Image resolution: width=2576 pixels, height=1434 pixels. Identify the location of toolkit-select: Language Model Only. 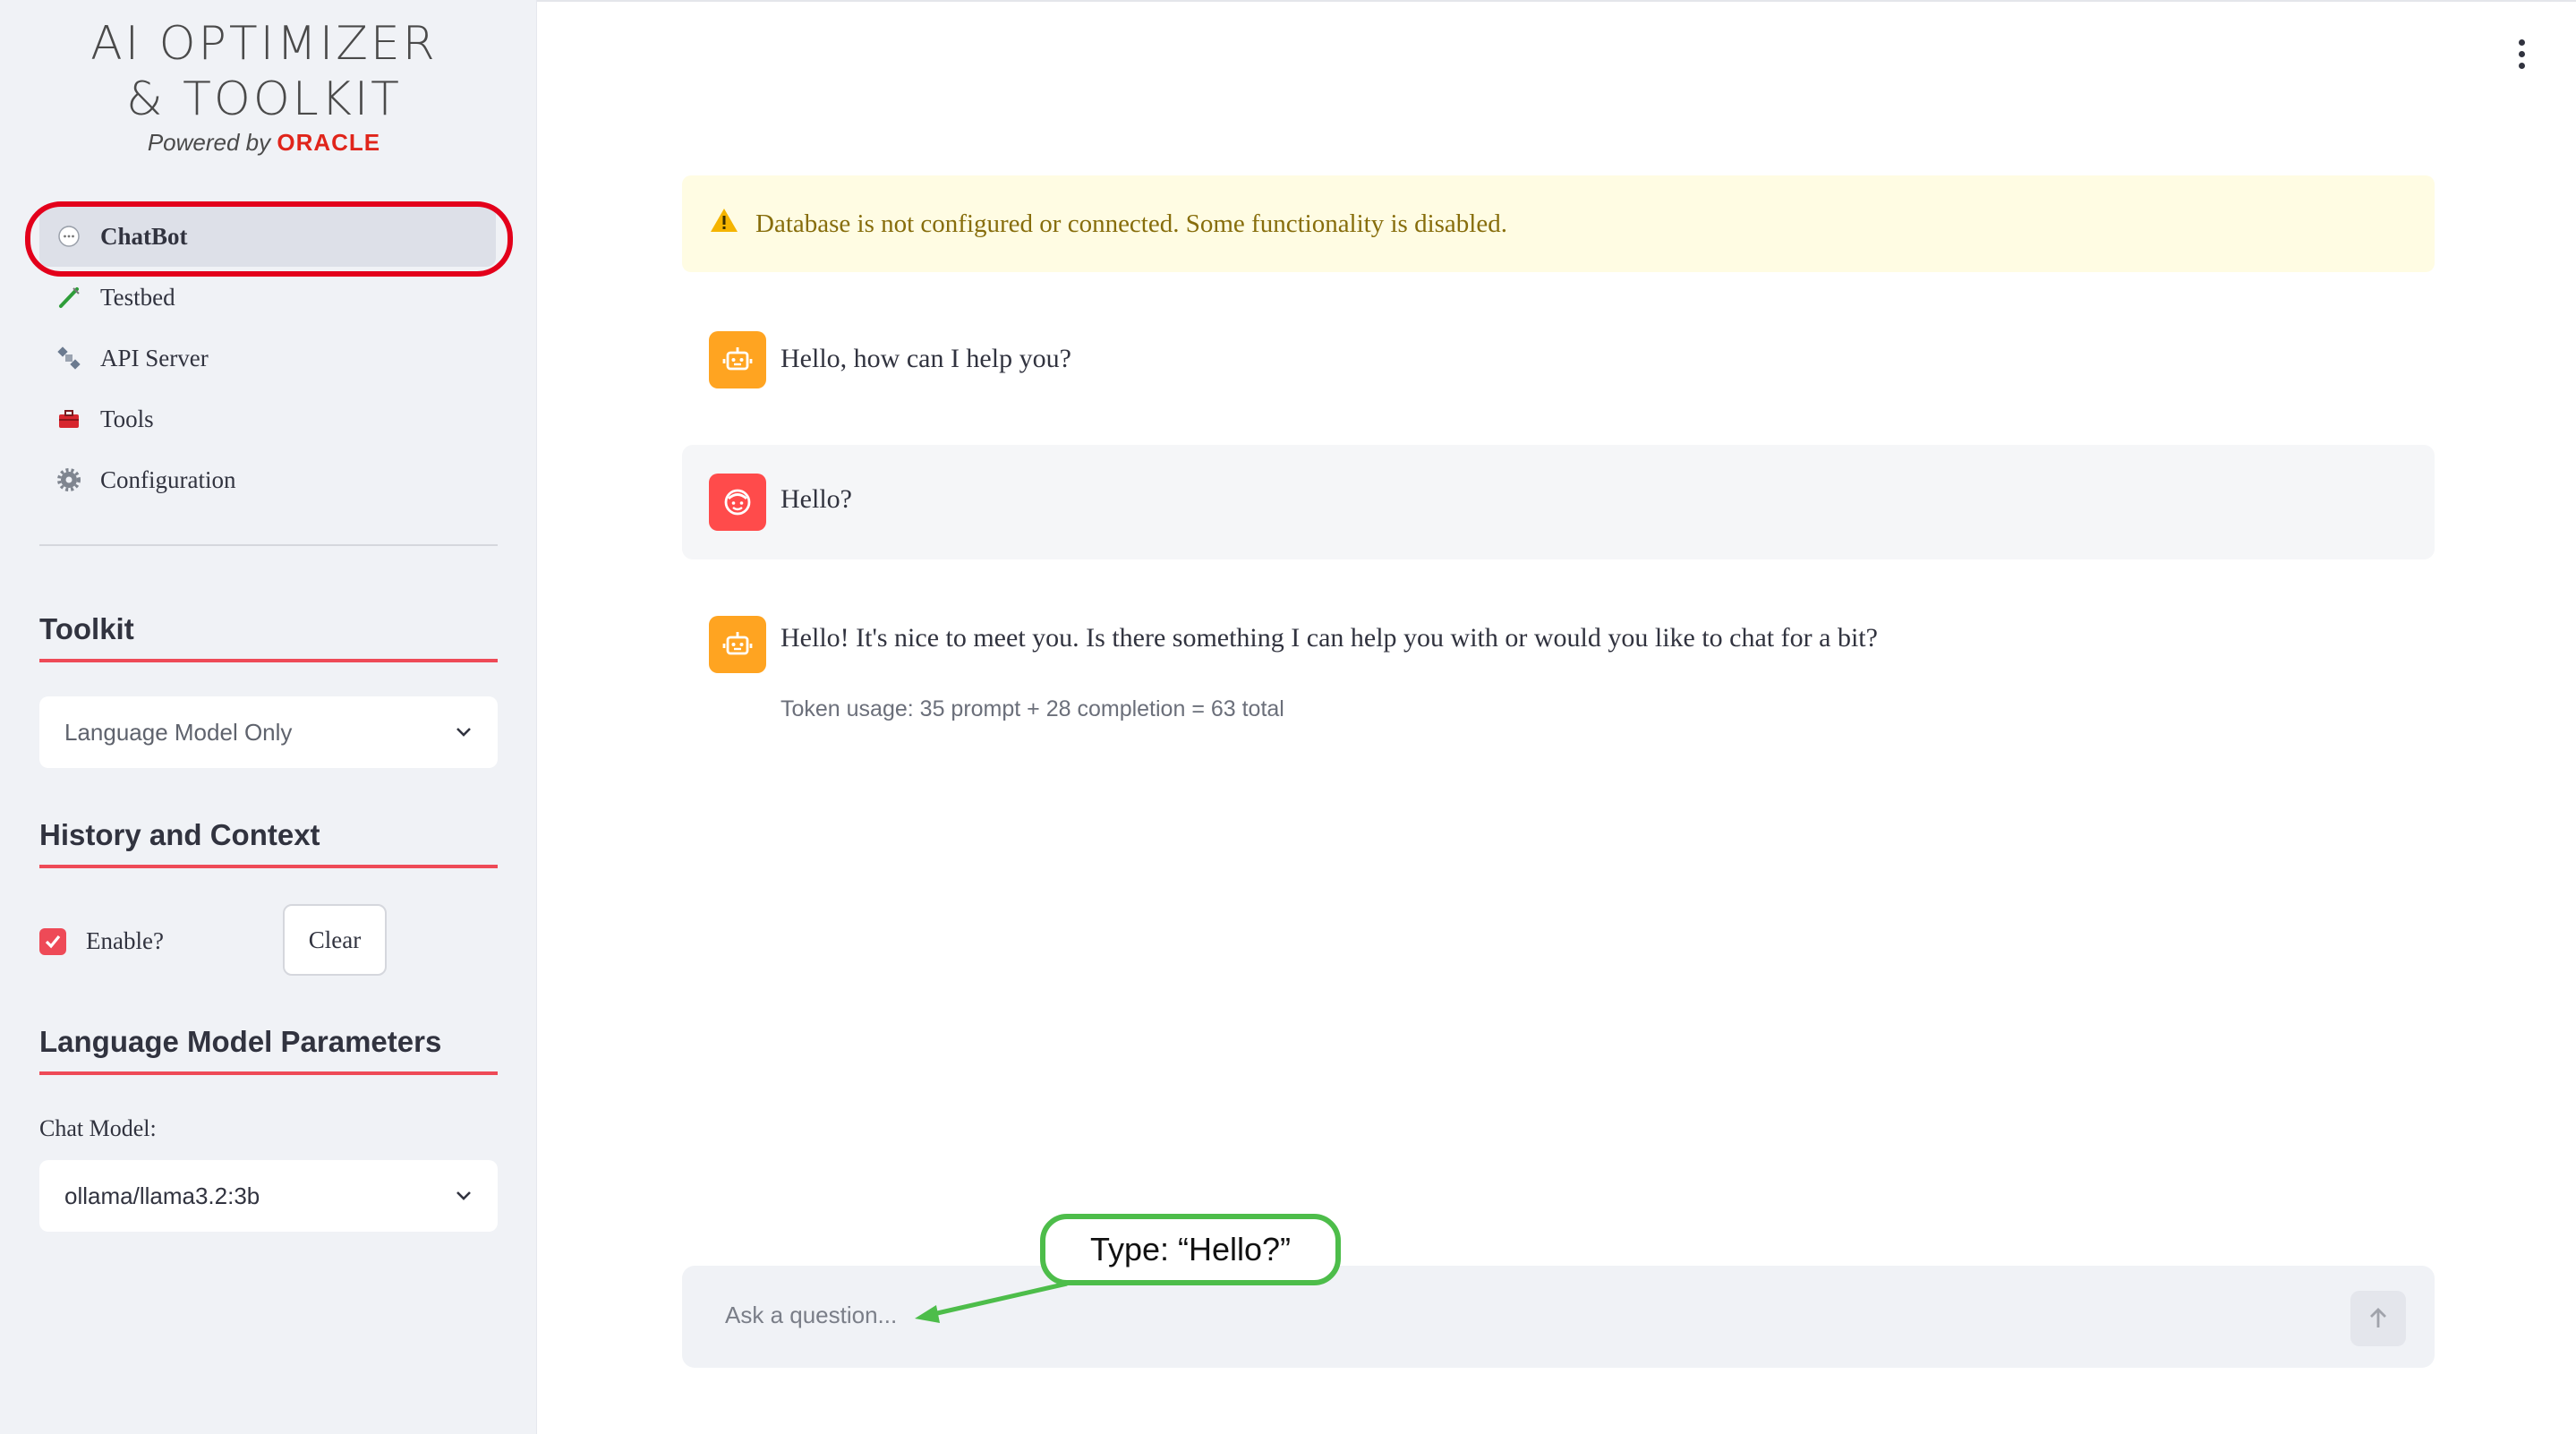
(268, 732).